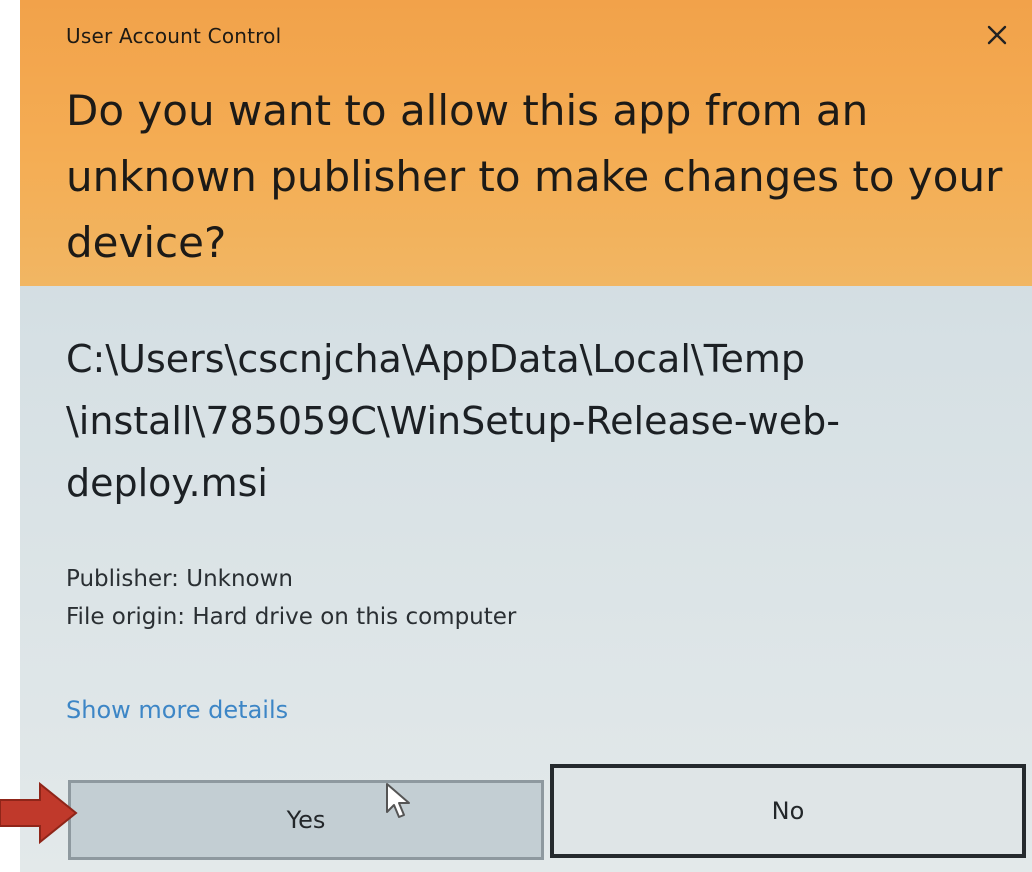  Describe the element at coordinates (39, 813) in the screenshot. I see `red-arrow-icon` at that location.